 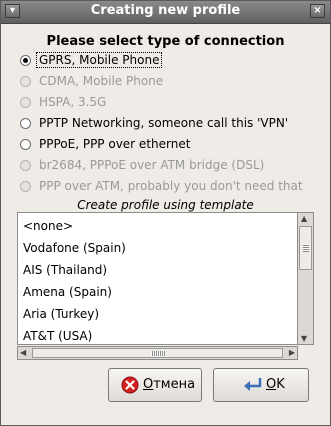 I want to click on close-button: ×, so click(x=317, y=11).